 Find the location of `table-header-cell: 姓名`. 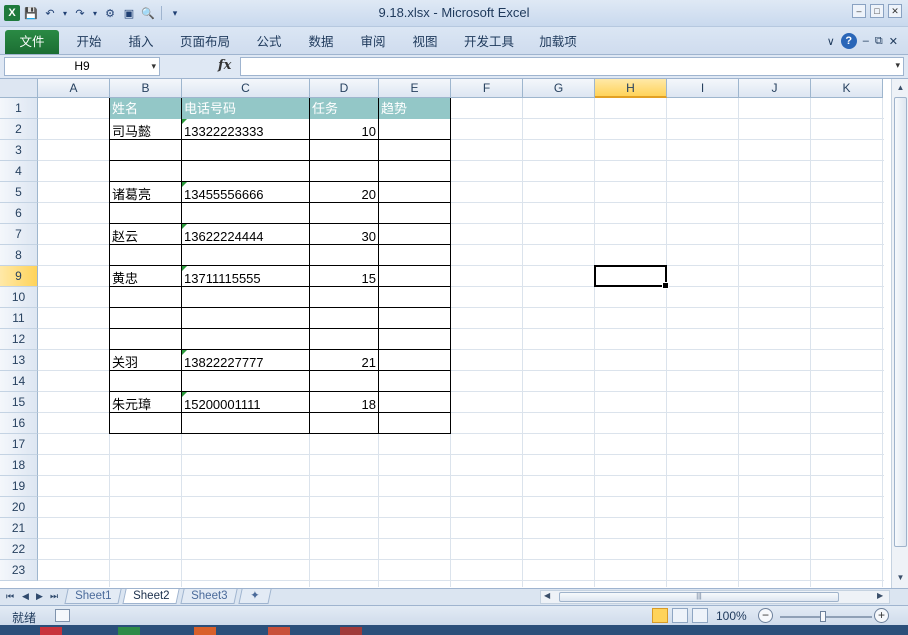

table-header-cell: 姓名 is located at coordinates (145, 108).